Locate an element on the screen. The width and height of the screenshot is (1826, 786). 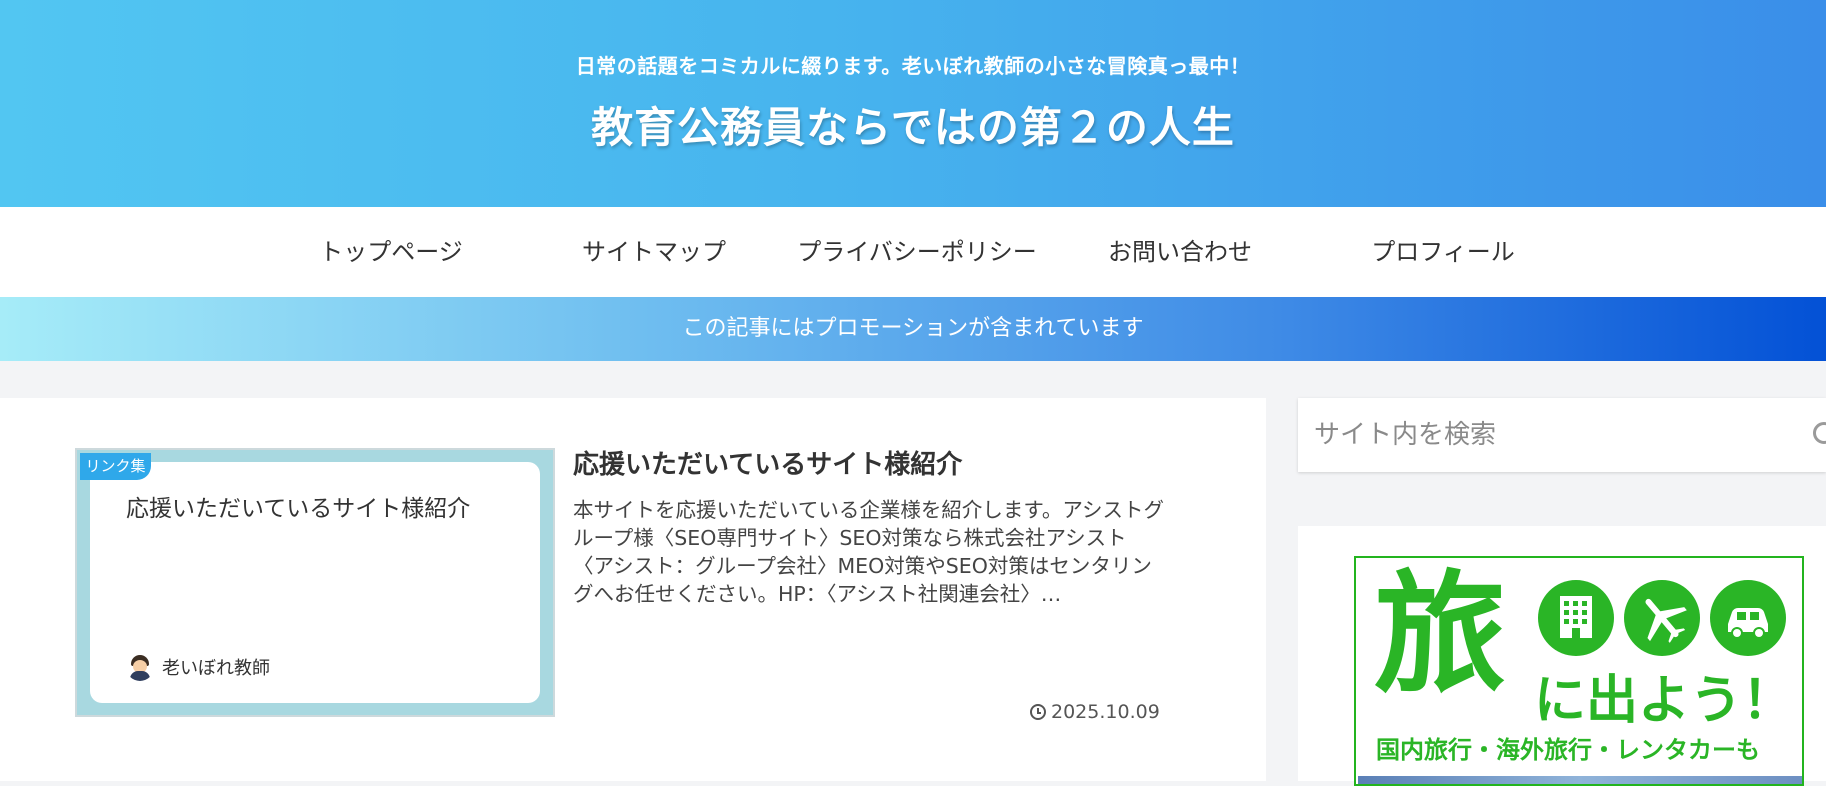
search-box is located at coordinates (1562, 435).